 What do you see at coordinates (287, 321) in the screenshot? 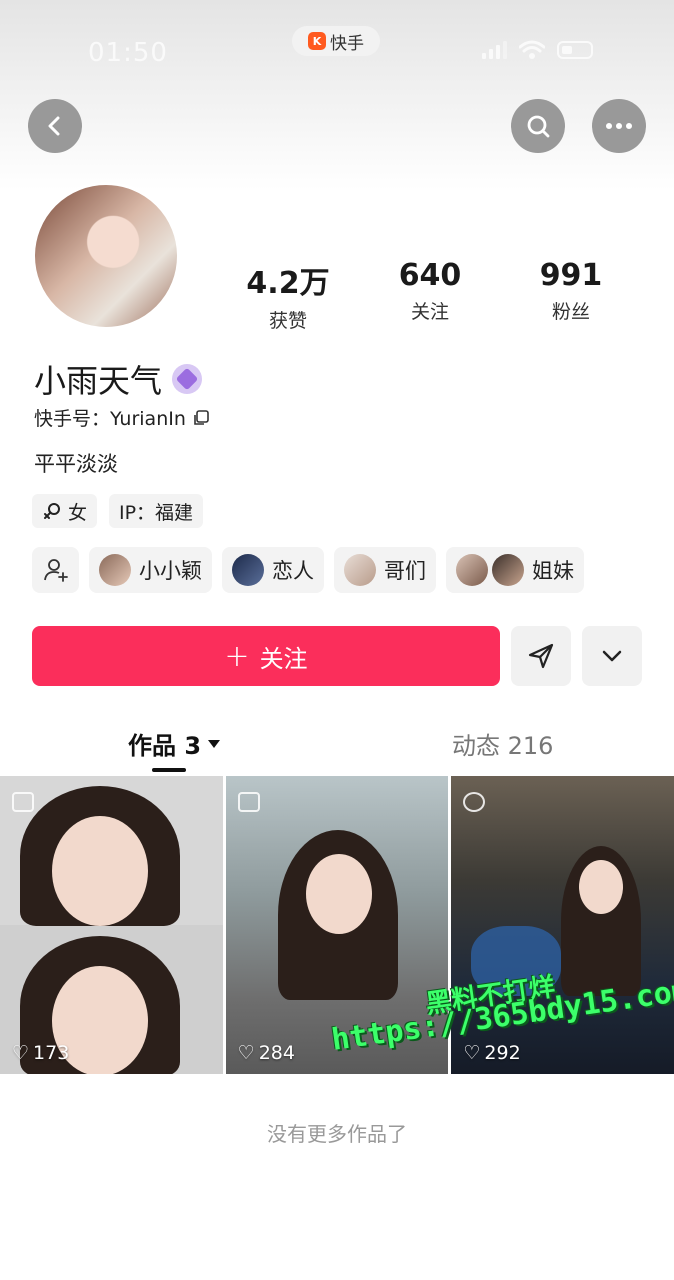
I see `stat-label: 获赞` at bounding box center [287, 321].